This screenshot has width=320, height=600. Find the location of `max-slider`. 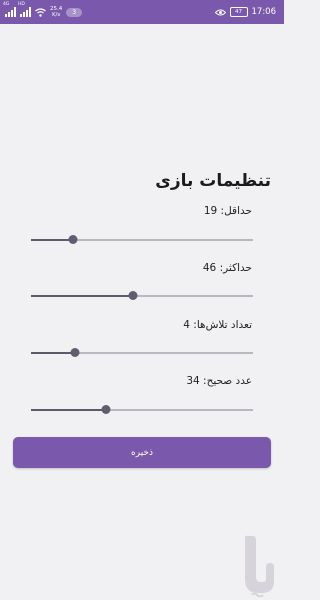

max-slider is located at coordinates (142, 296).